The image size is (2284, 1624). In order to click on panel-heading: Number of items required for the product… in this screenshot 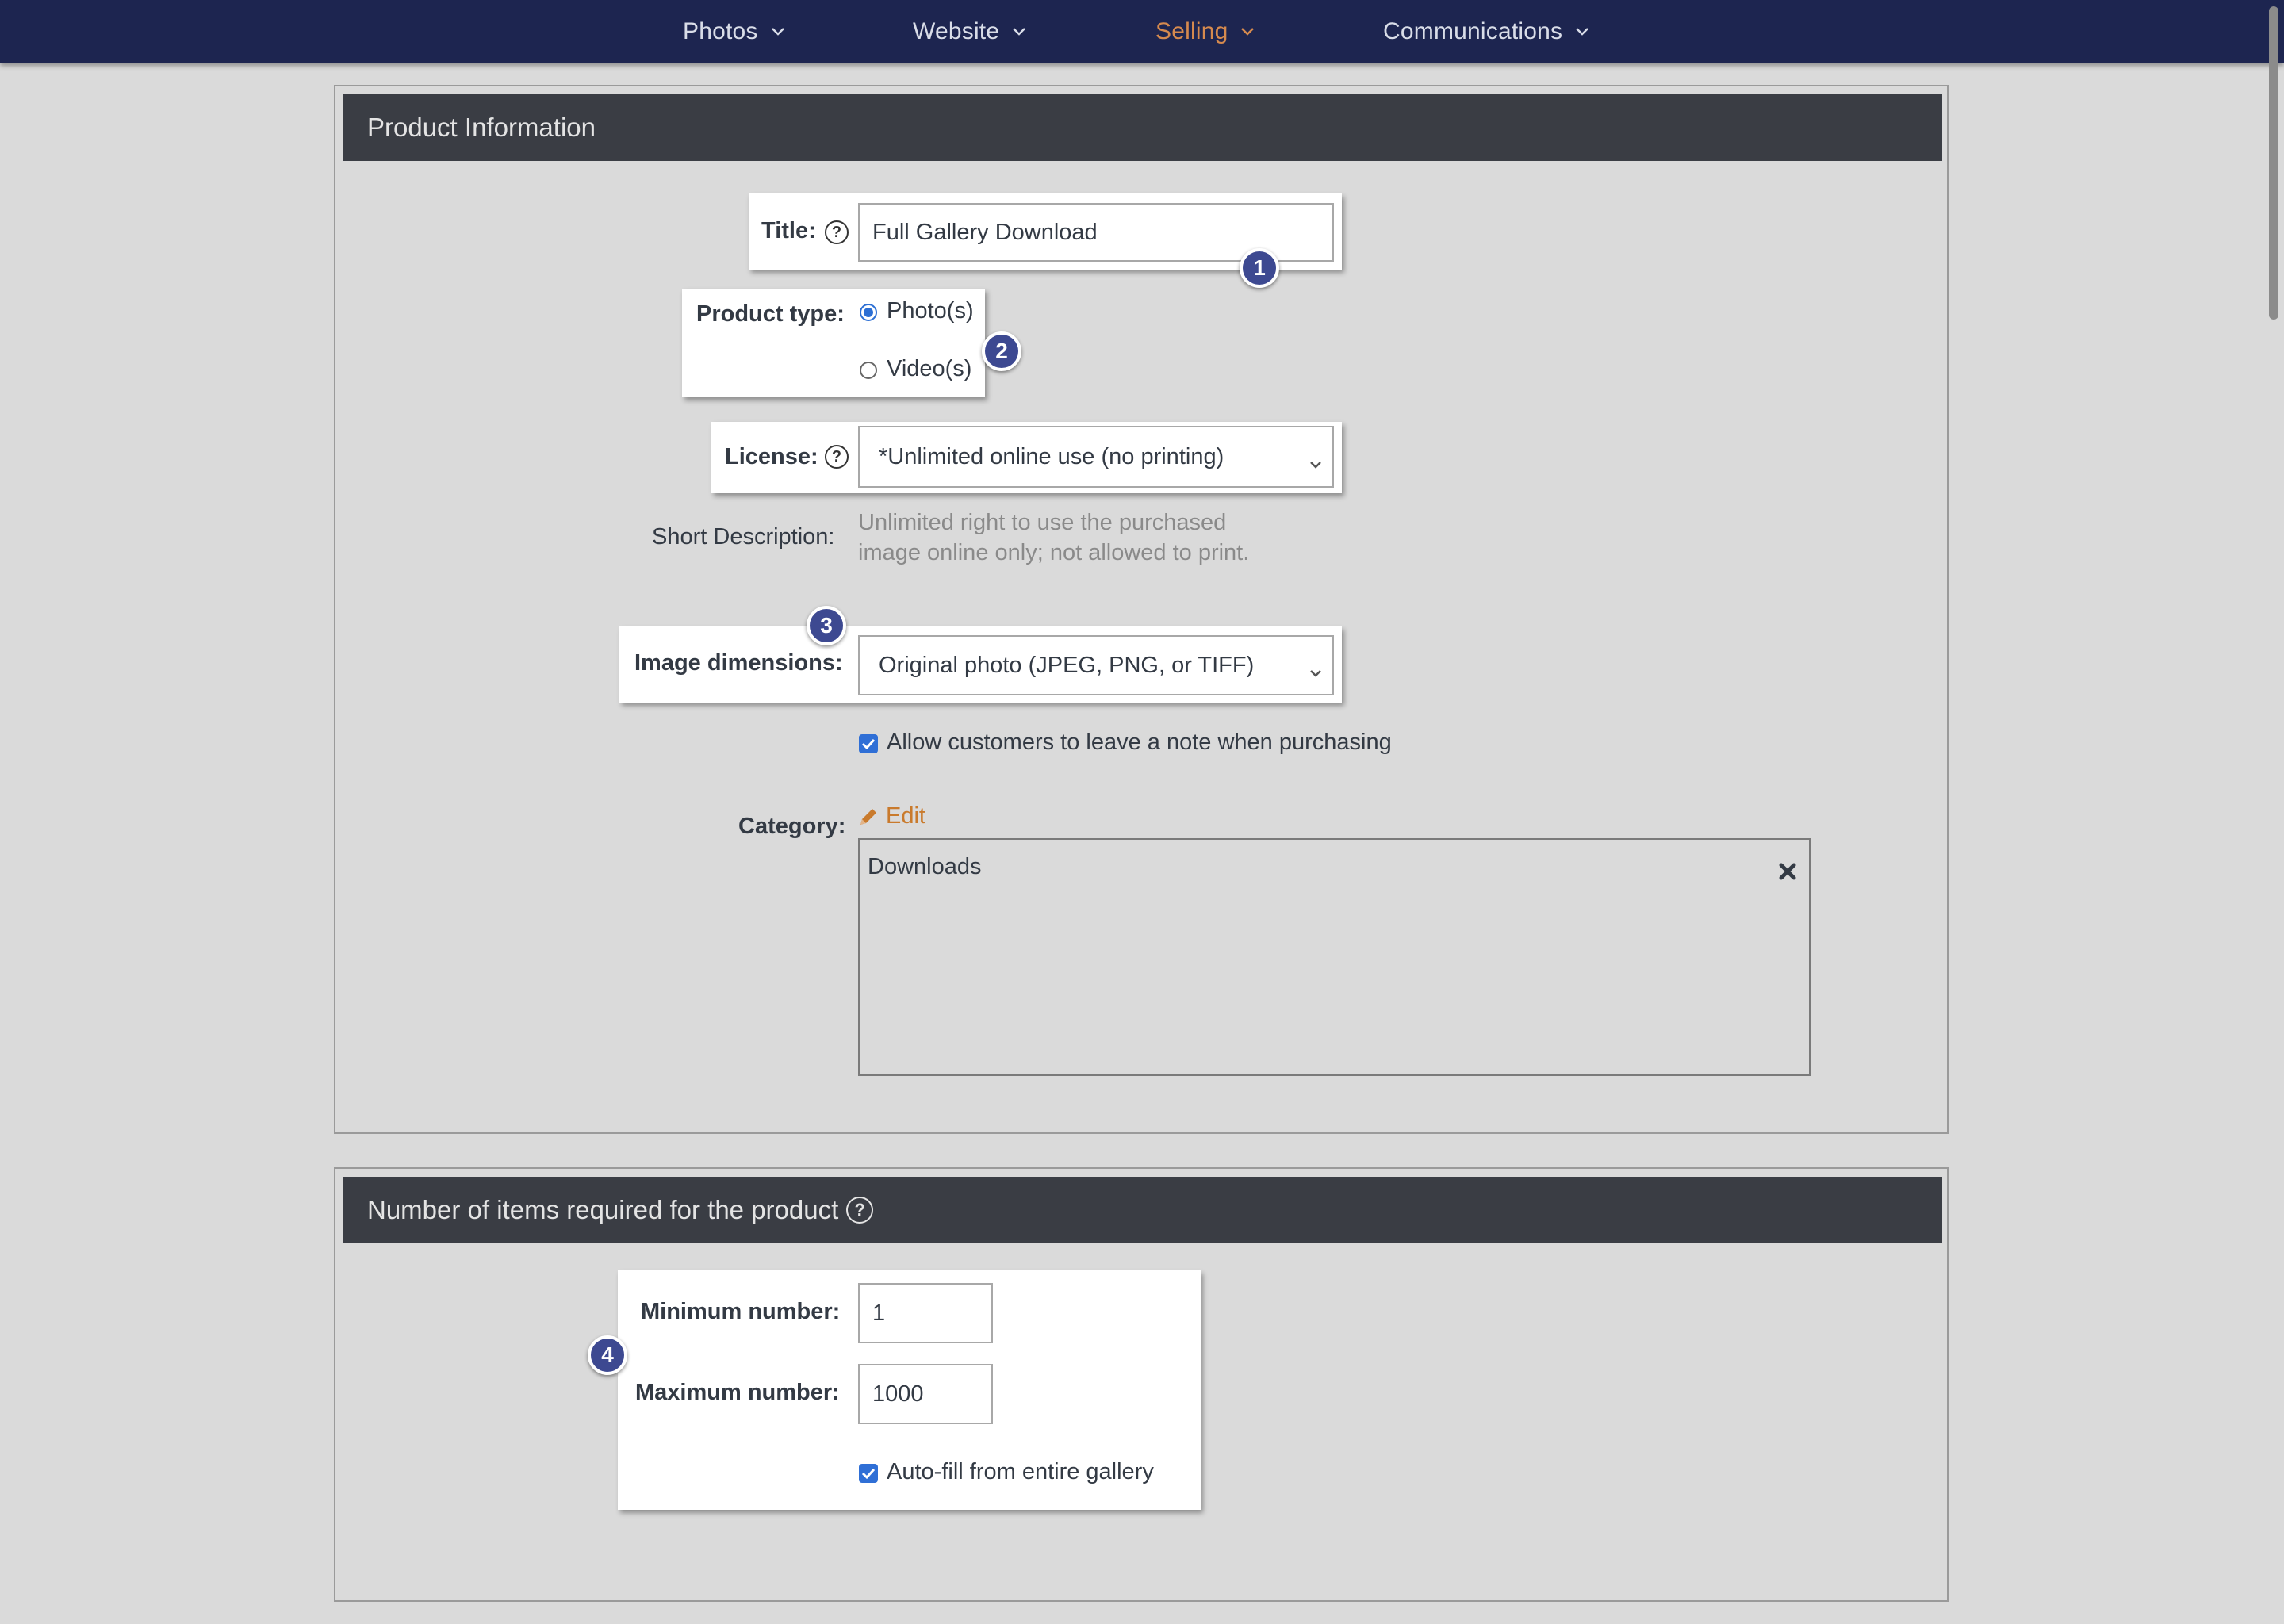, I will do `click(1142, 1210)`.